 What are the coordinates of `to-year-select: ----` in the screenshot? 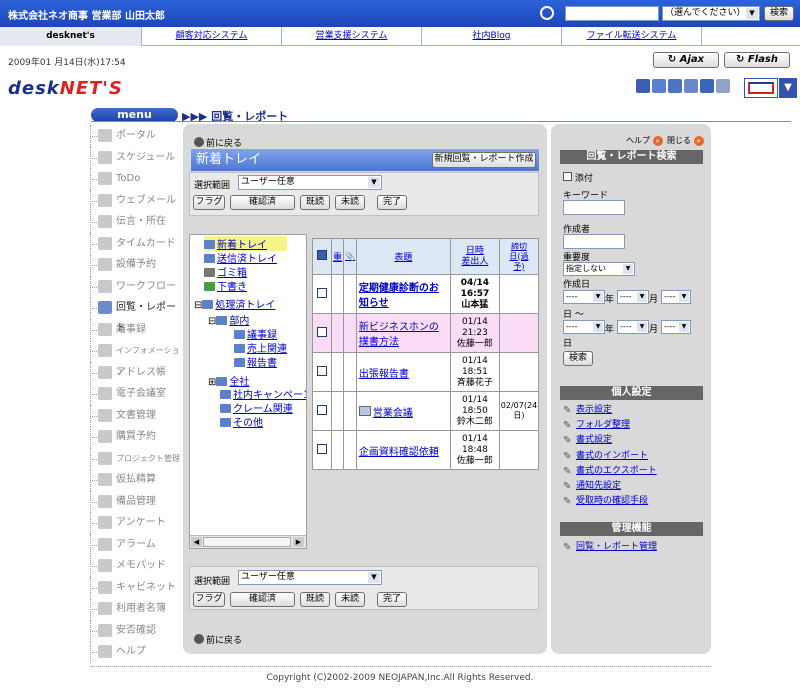 It's located at (584, 327).